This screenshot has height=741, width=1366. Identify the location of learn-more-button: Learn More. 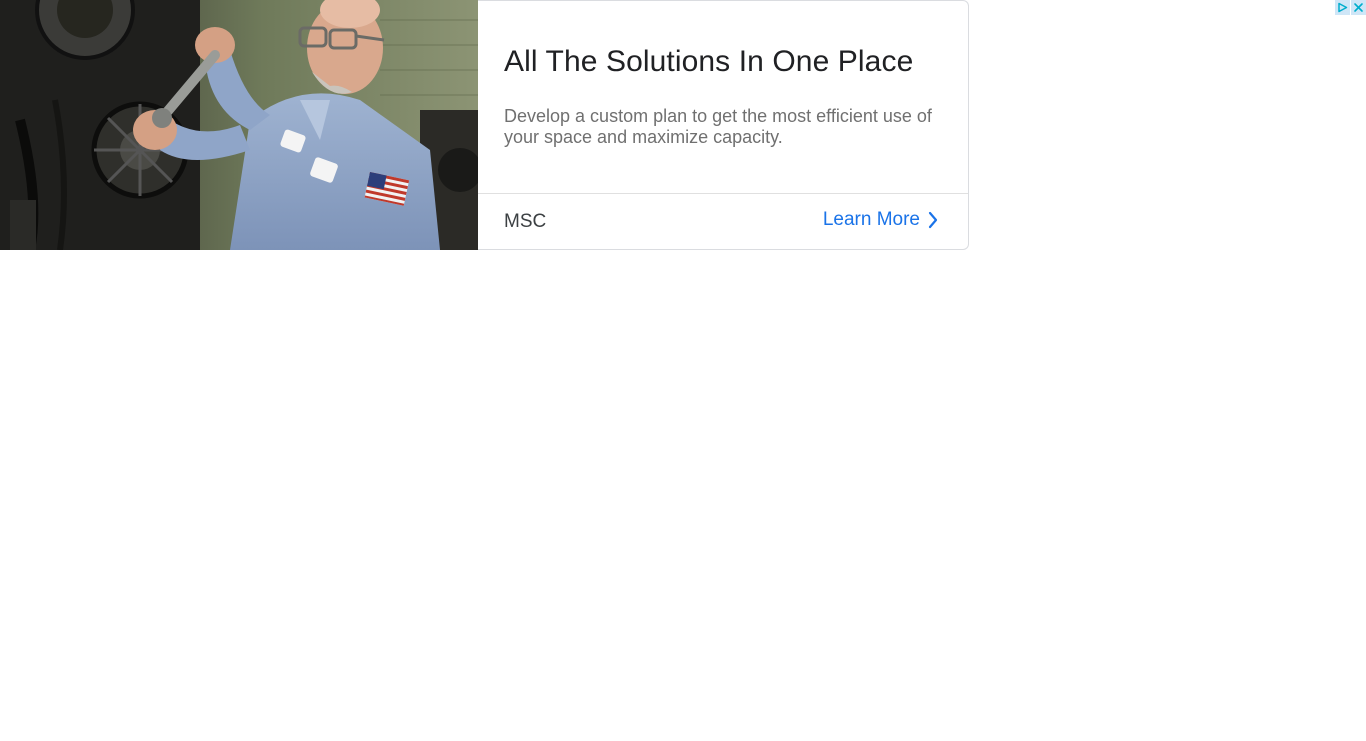
(880, 220).